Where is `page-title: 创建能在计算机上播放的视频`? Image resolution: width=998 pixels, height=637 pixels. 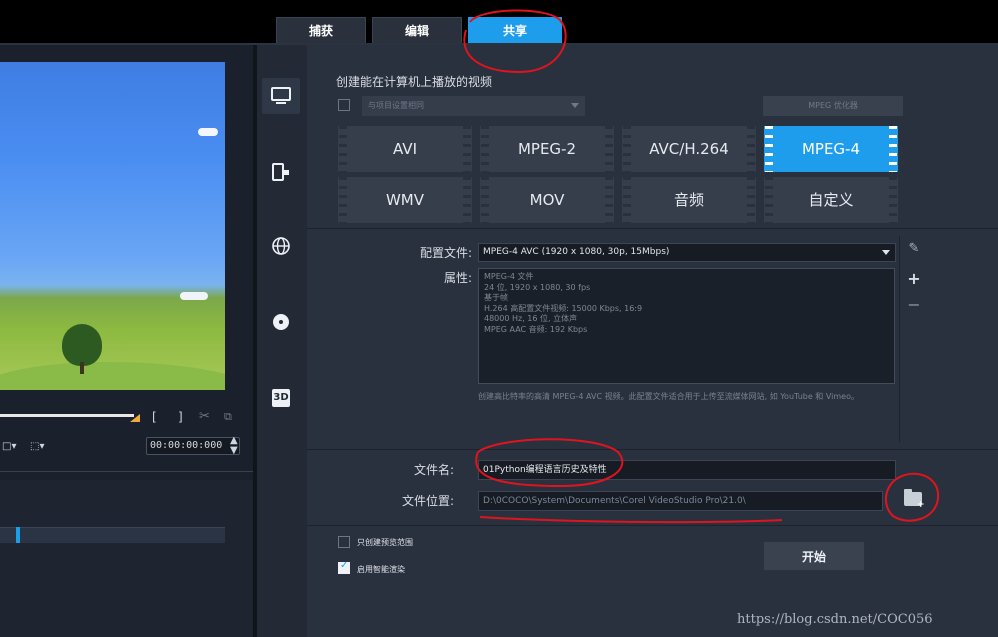 page-title: 创建能在计算机上播放的视频 is located at coordinates (414, 82).